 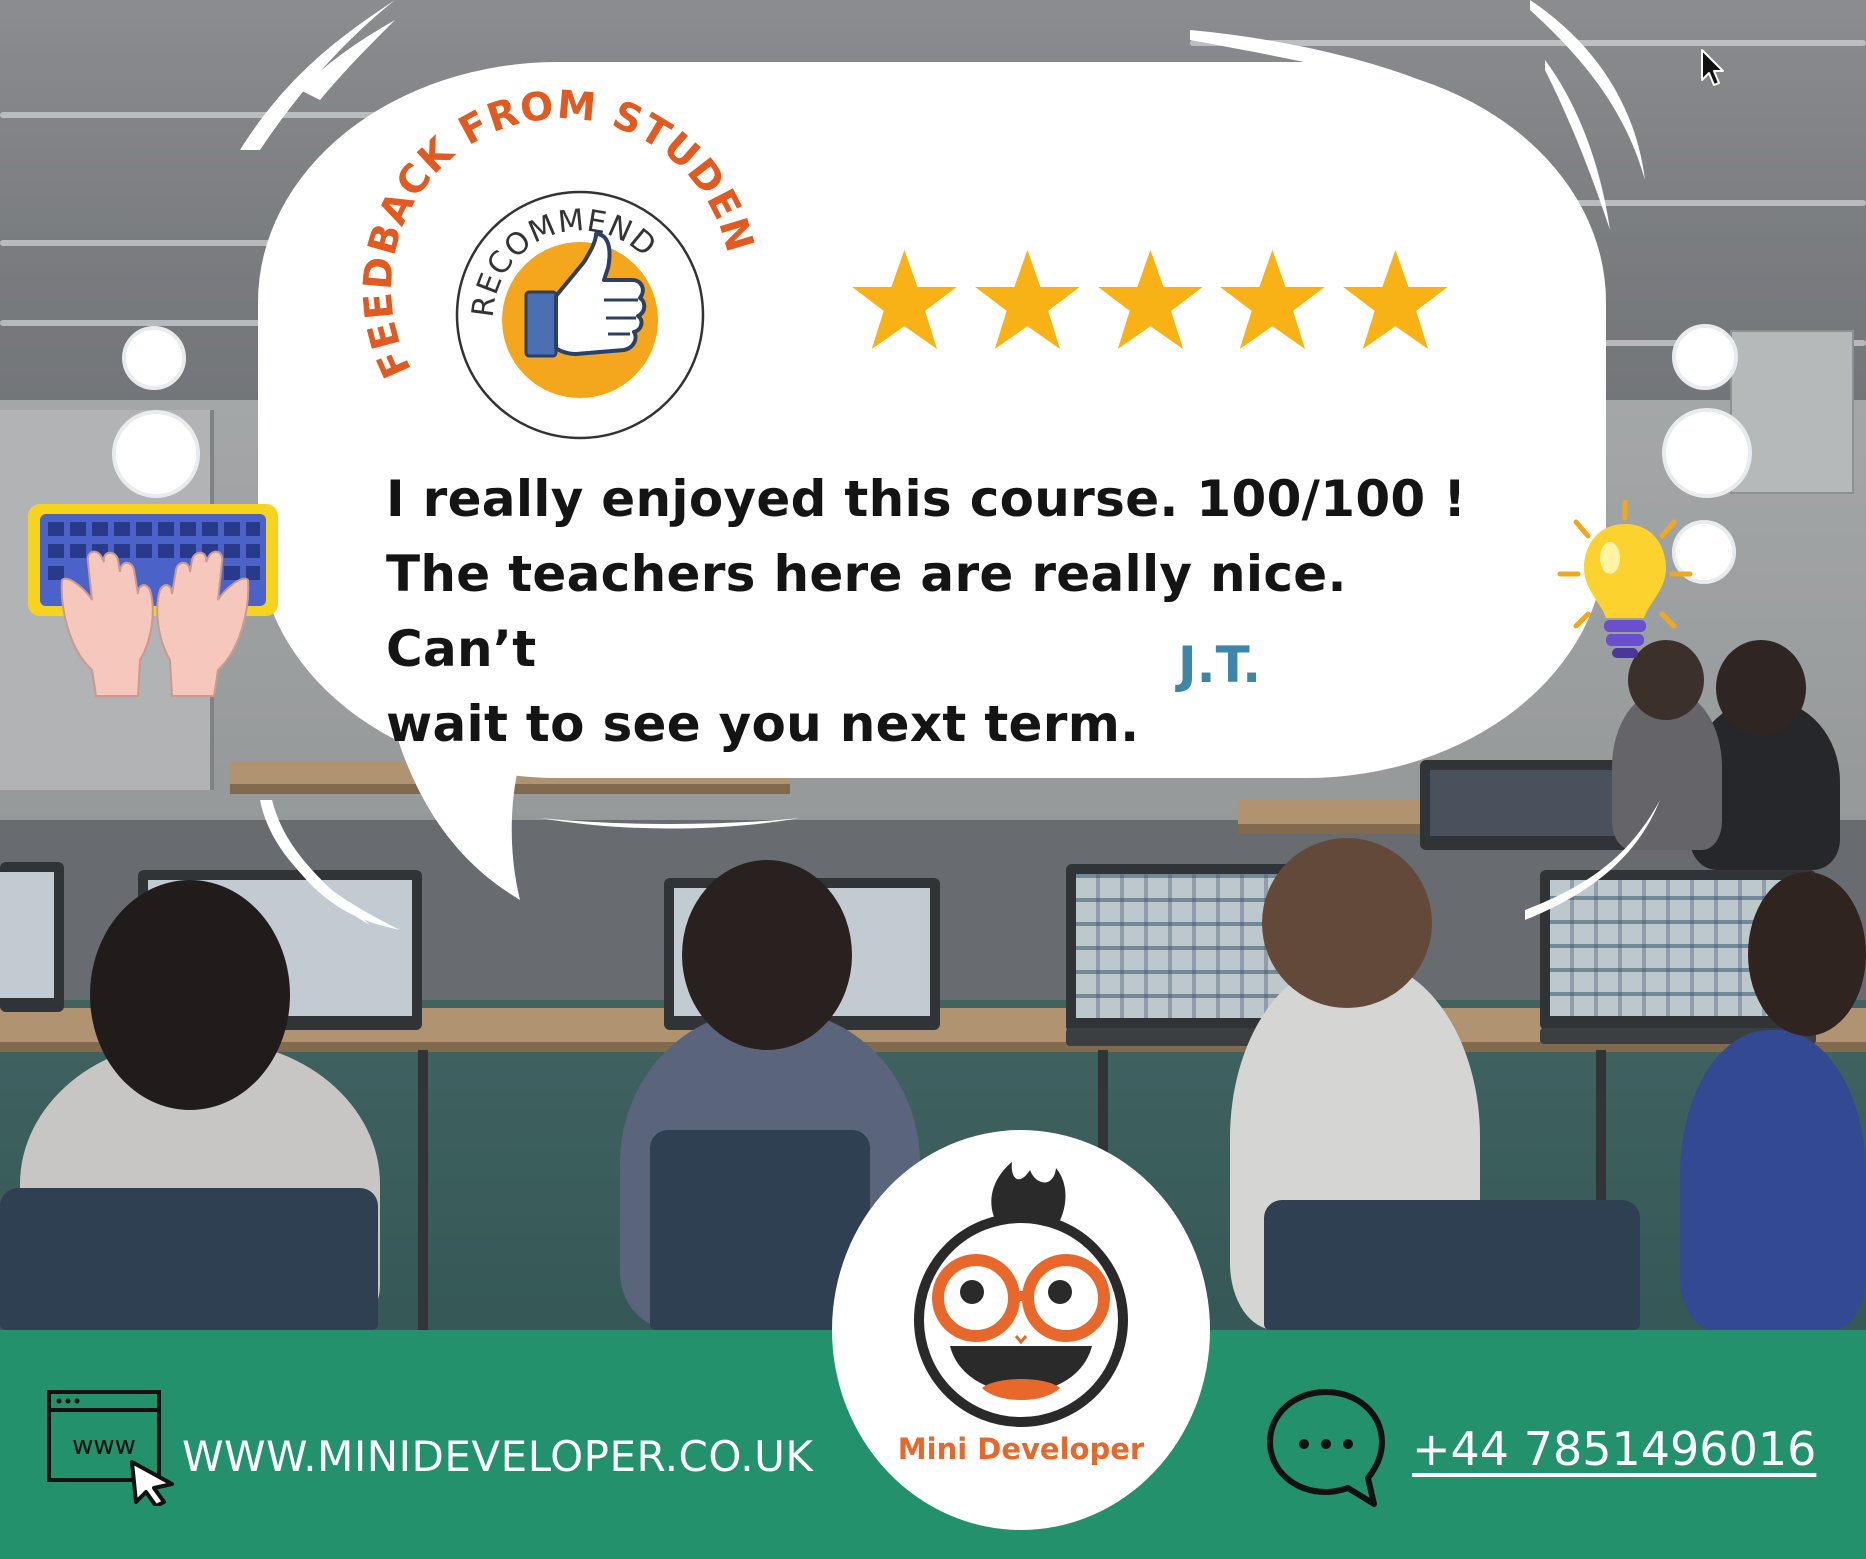 What do you see at coordinates (763, 724) in the screenshot?
I see `testimonial-line: wait to see you next term.` at bounding box center [763, 724].